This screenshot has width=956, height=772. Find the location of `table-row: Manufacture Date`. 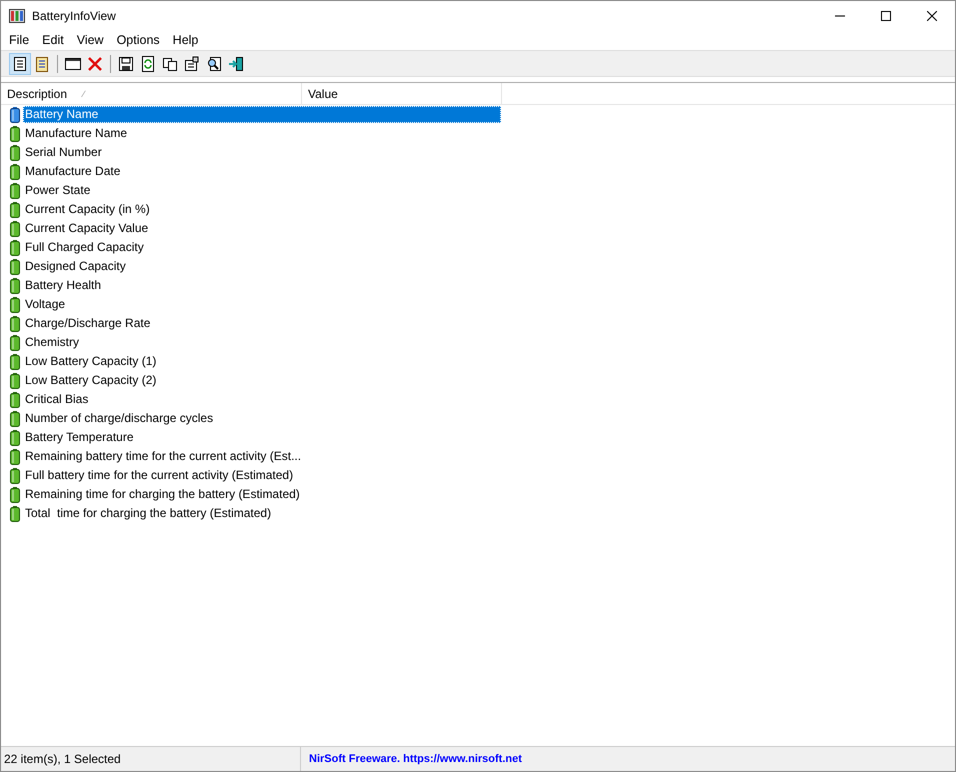

table-row: Manufacture Date is located at coordinates (262, 171).